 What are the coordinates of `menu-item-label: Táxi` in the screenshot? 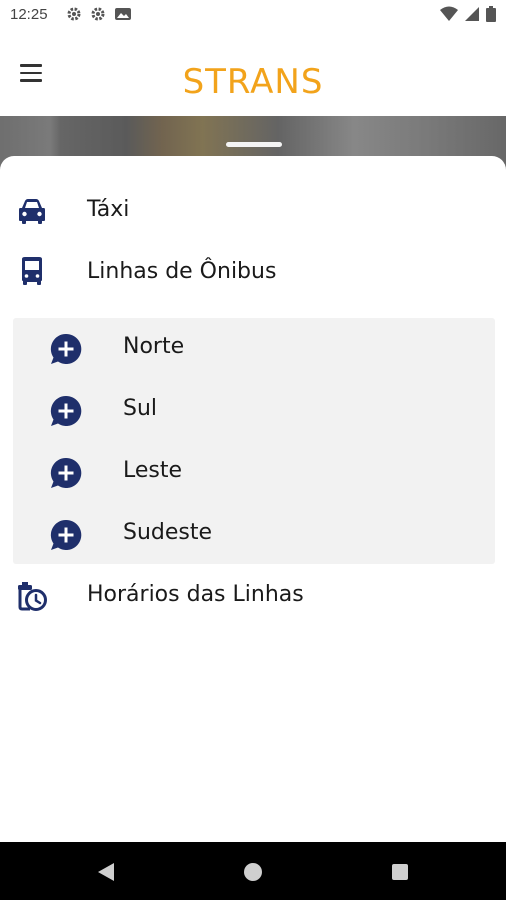 It's located at (108, 209).